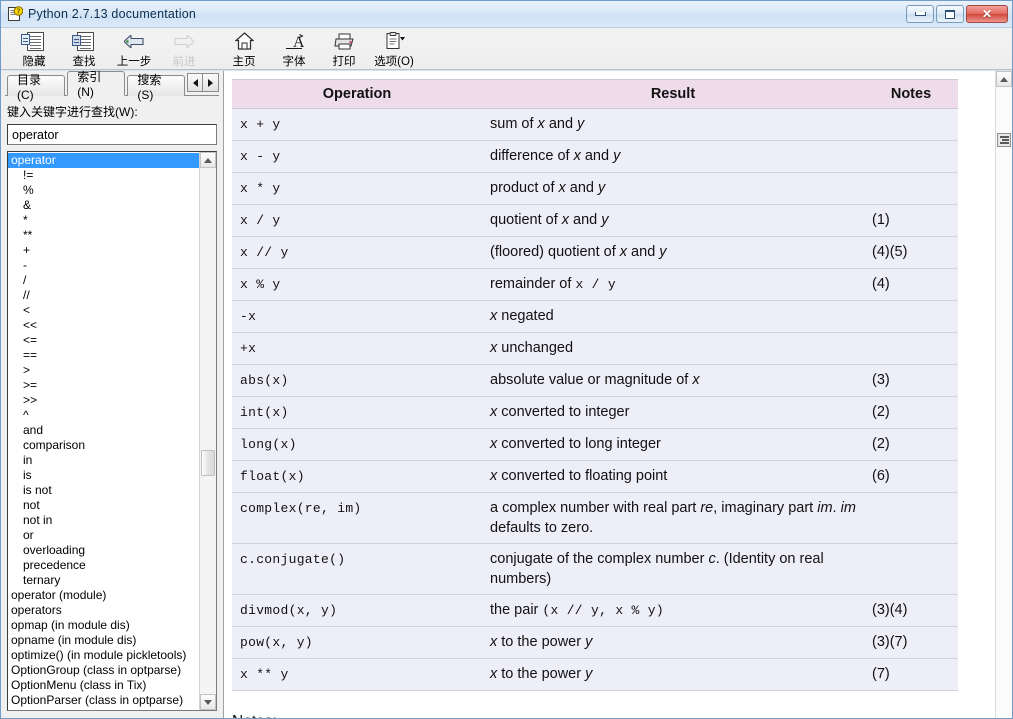  What do you see at coordinates (103, 445) in the screenshot?
I see `index-list-item: comparison` at bounding box center [103, 445].